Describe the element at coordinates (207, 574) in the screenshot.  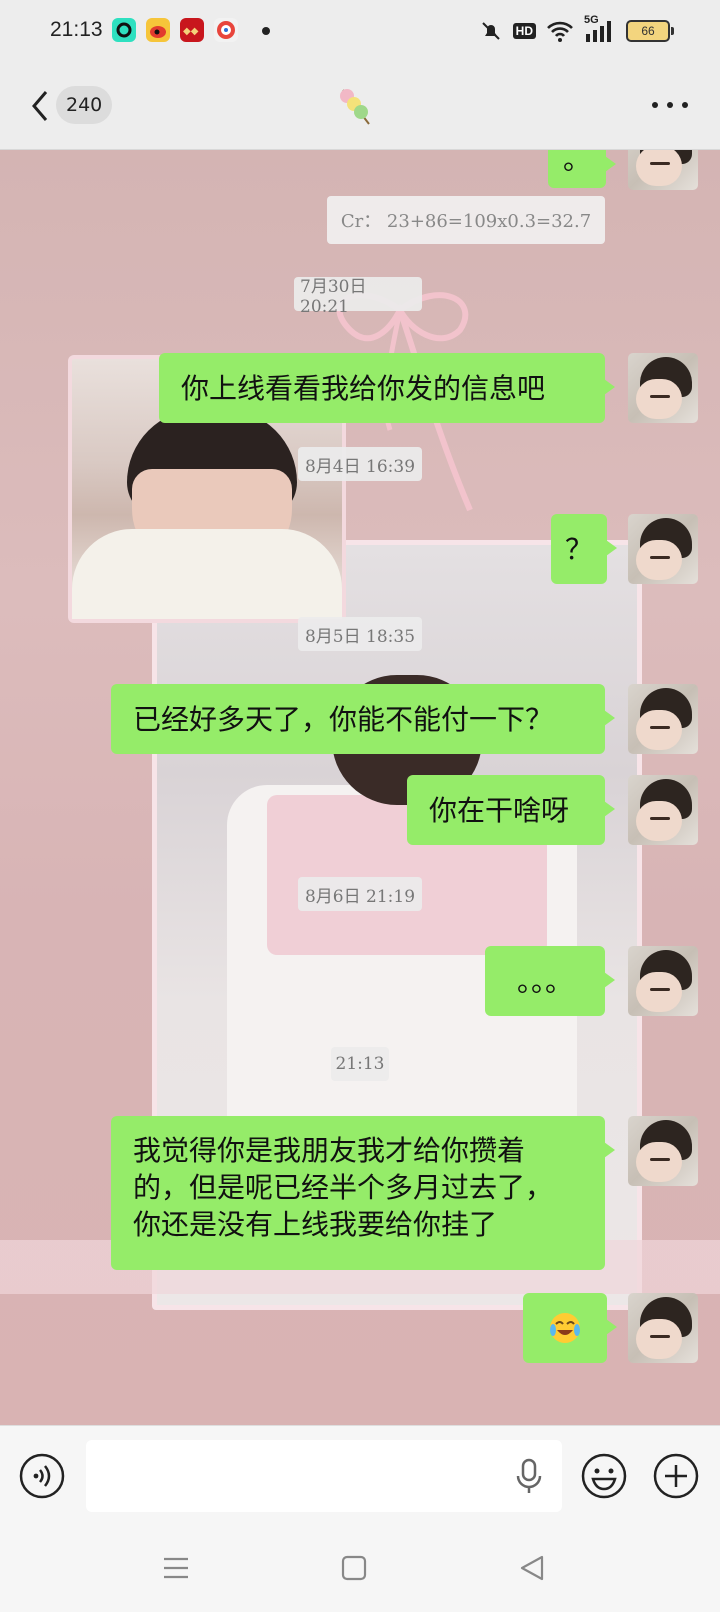
I see `wallpaper-fur` at that location.